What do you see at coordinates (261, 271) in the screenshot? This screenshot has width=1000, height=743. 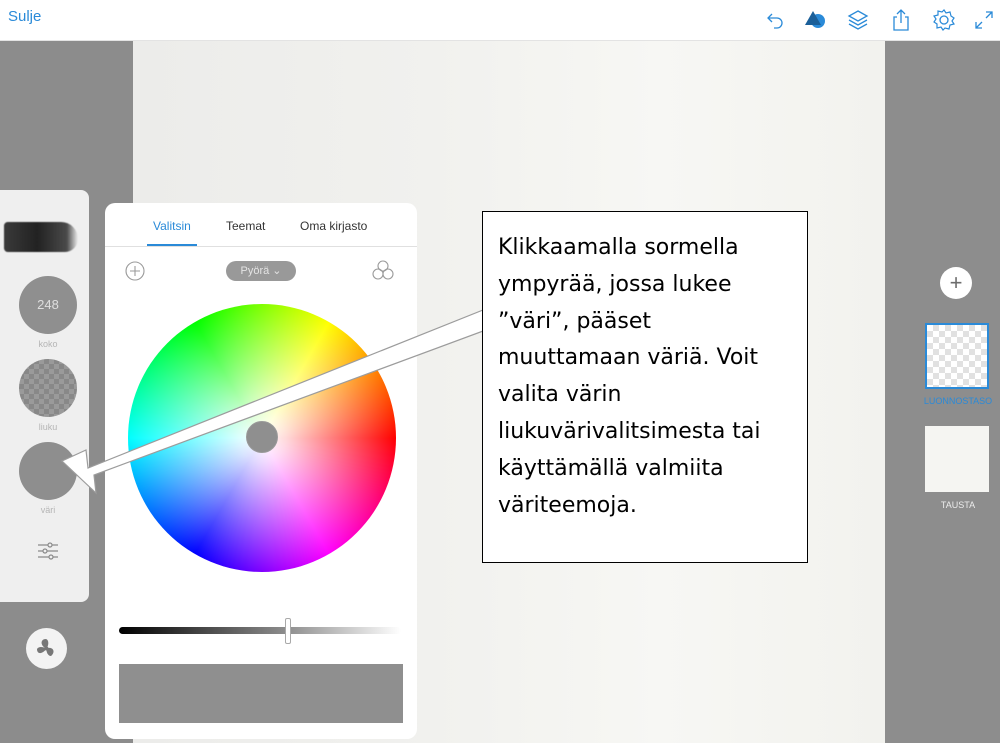 I see `wheel-mode-select: Pyörä ⌄` at bounding box center [261, 271].